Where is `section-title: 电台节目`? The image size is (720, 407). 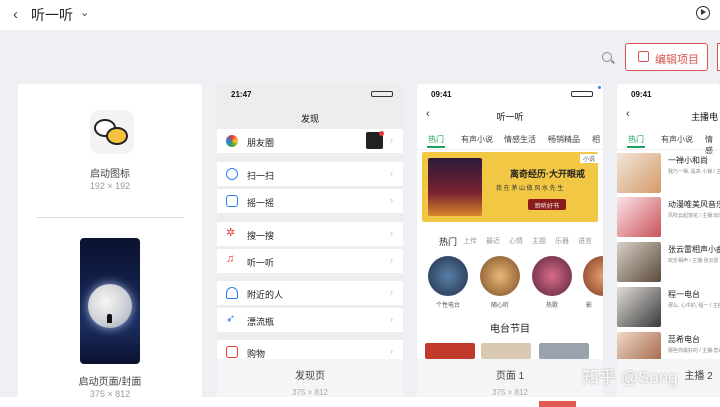 section-title: 电台节目 is located at coordinates (510, 329).